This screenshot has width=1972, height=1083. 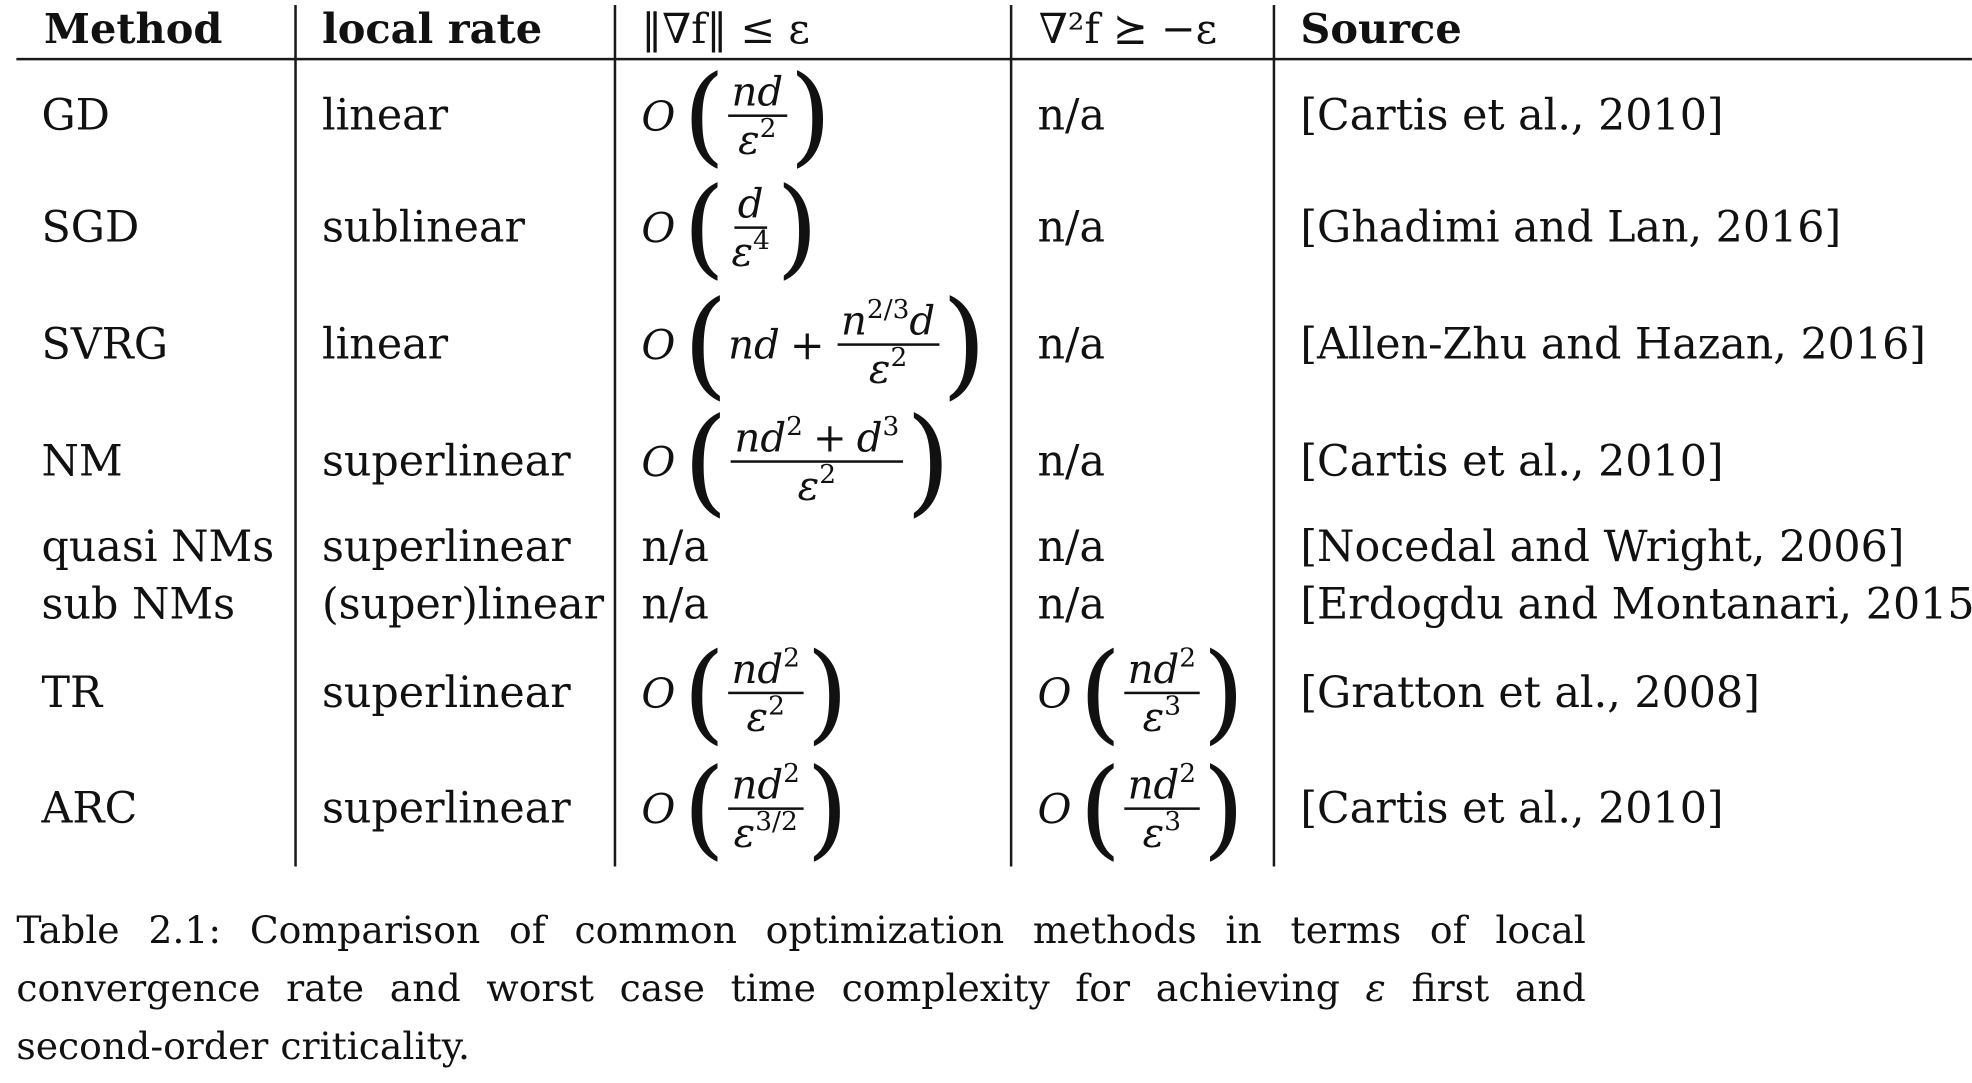 What do you see at coordinates (704, 115) in the screenshot?
I see `left-paren: (` at bounding box center [704, 115].